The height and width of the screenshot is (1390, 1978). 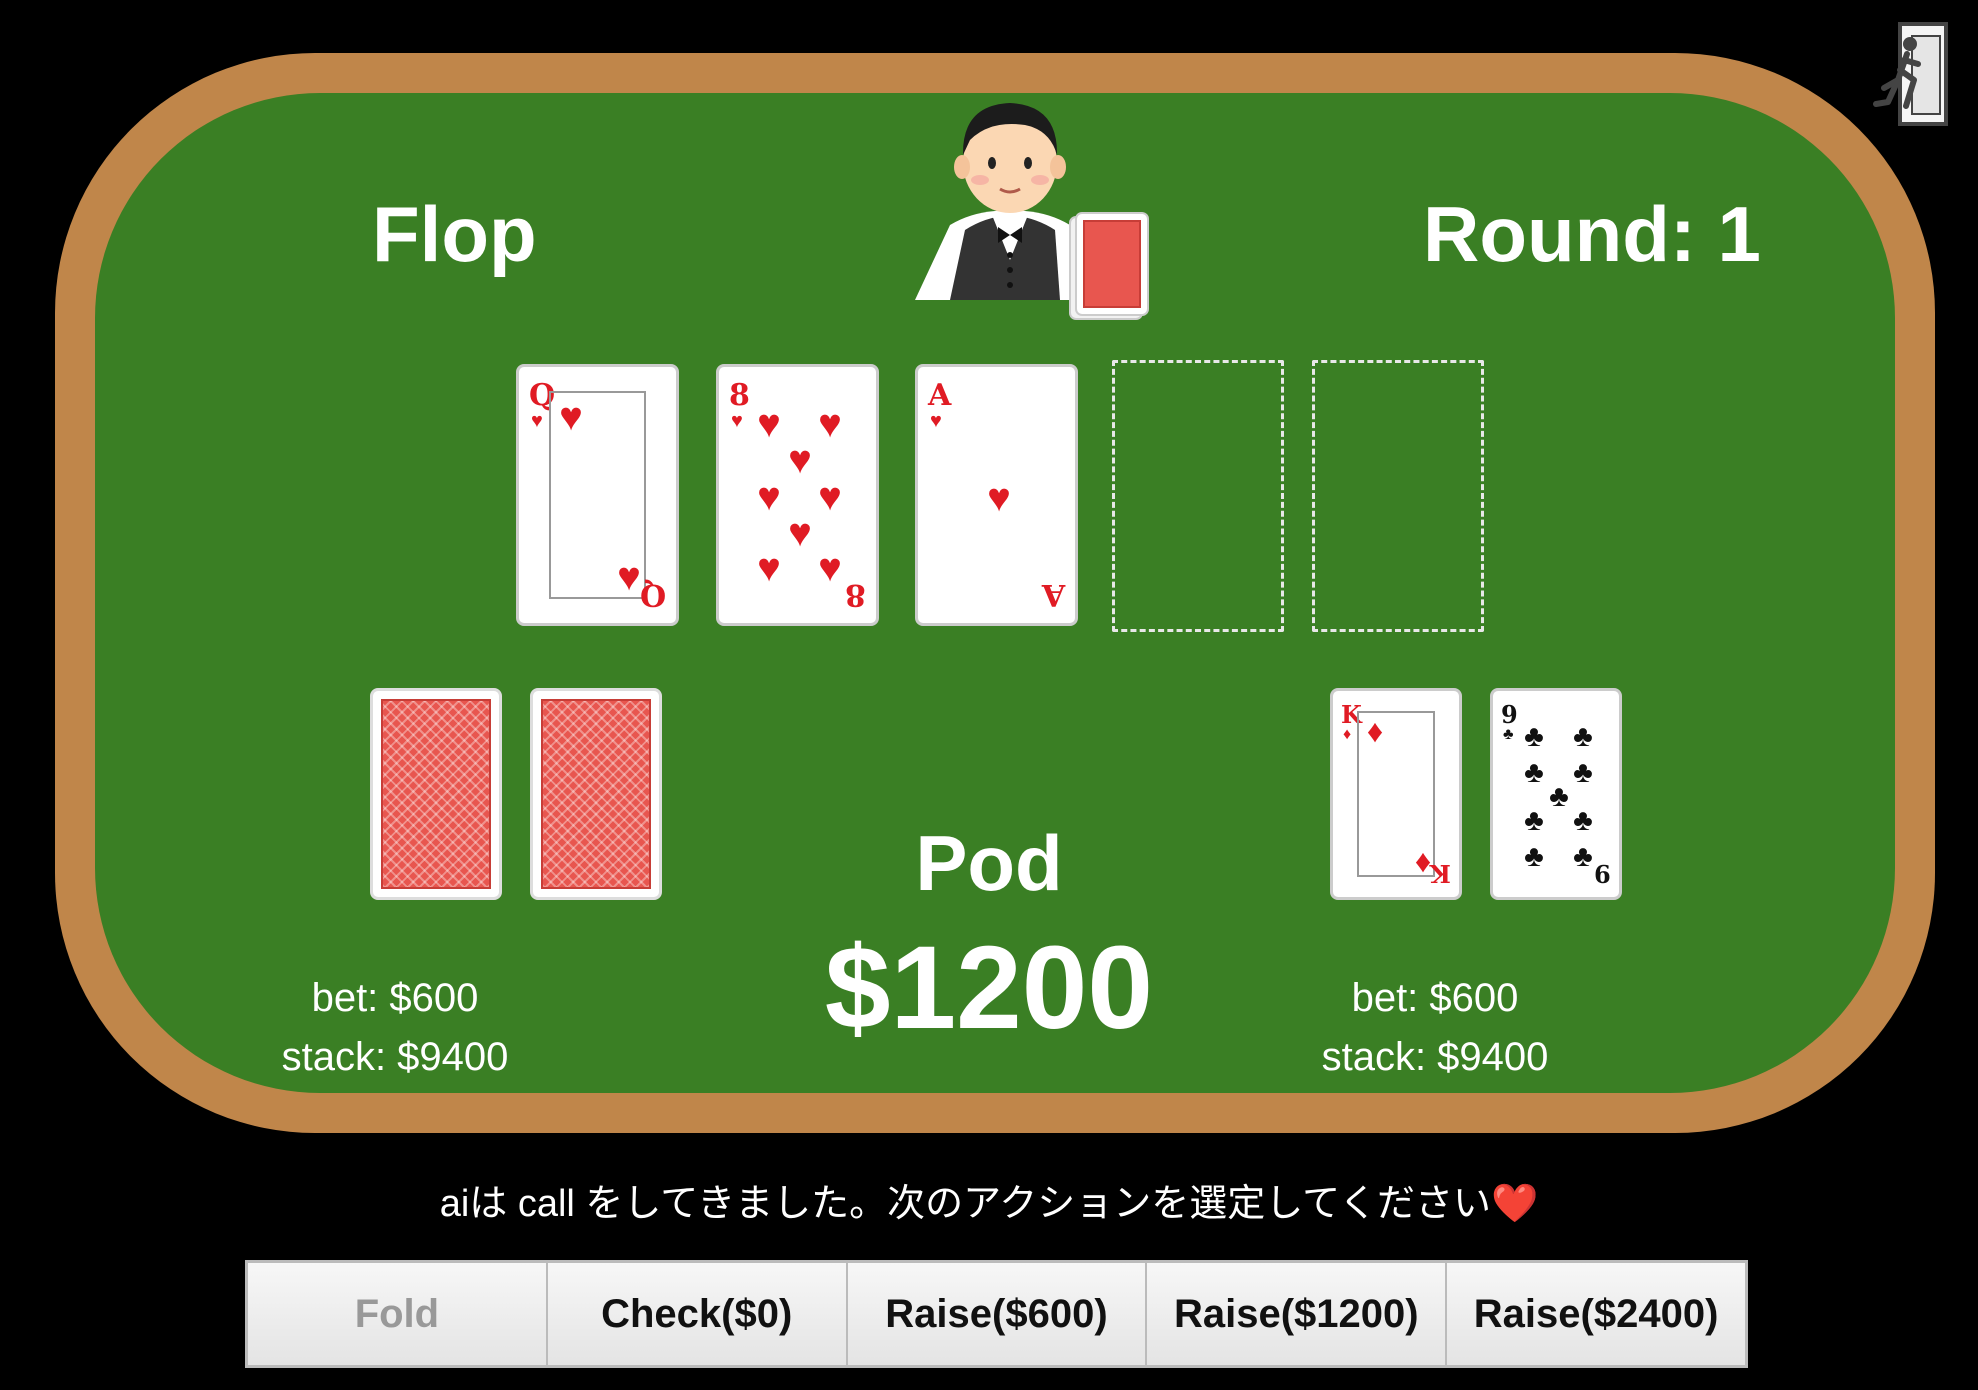 I want to click on status-message-text: aiは call をしてきました。次のアクションを選定してください, so click(x=965, y=1204).